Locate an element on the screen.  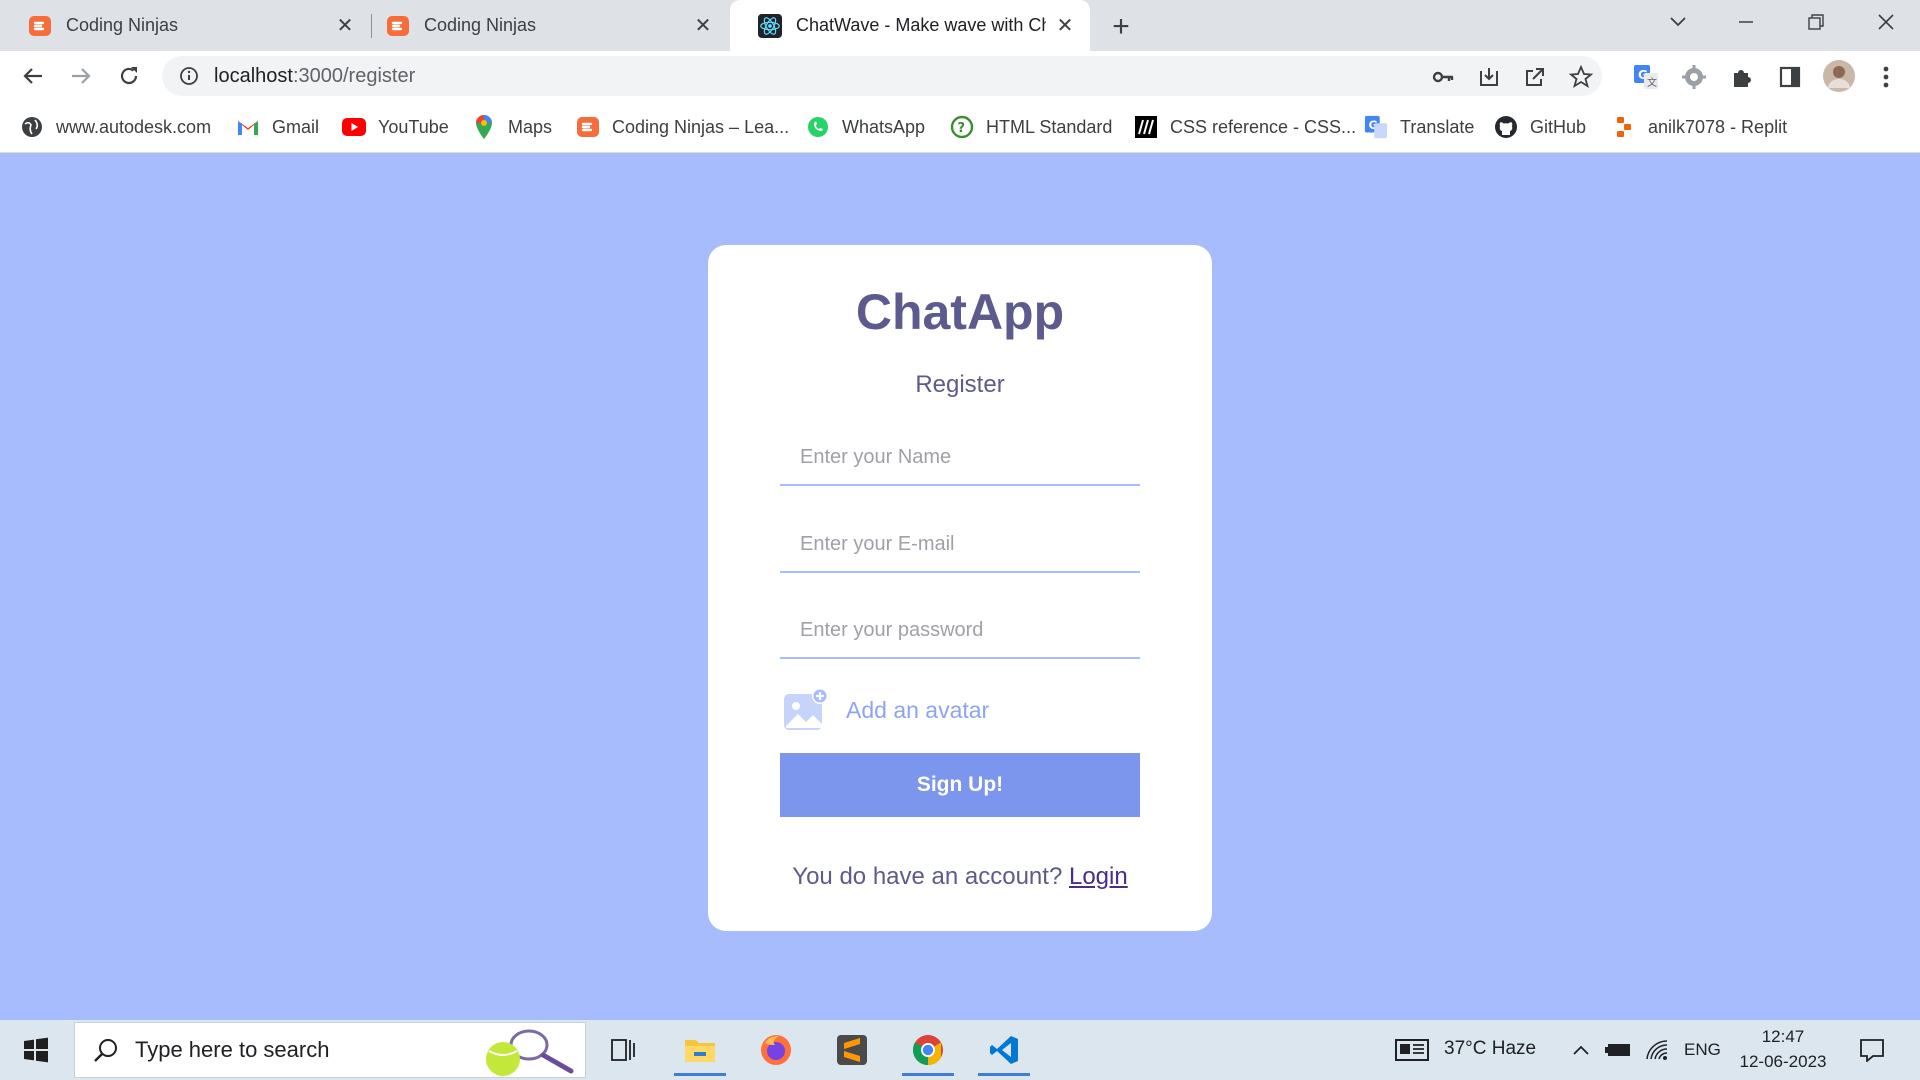
gmail-icon is located at coordinates (248, 127).